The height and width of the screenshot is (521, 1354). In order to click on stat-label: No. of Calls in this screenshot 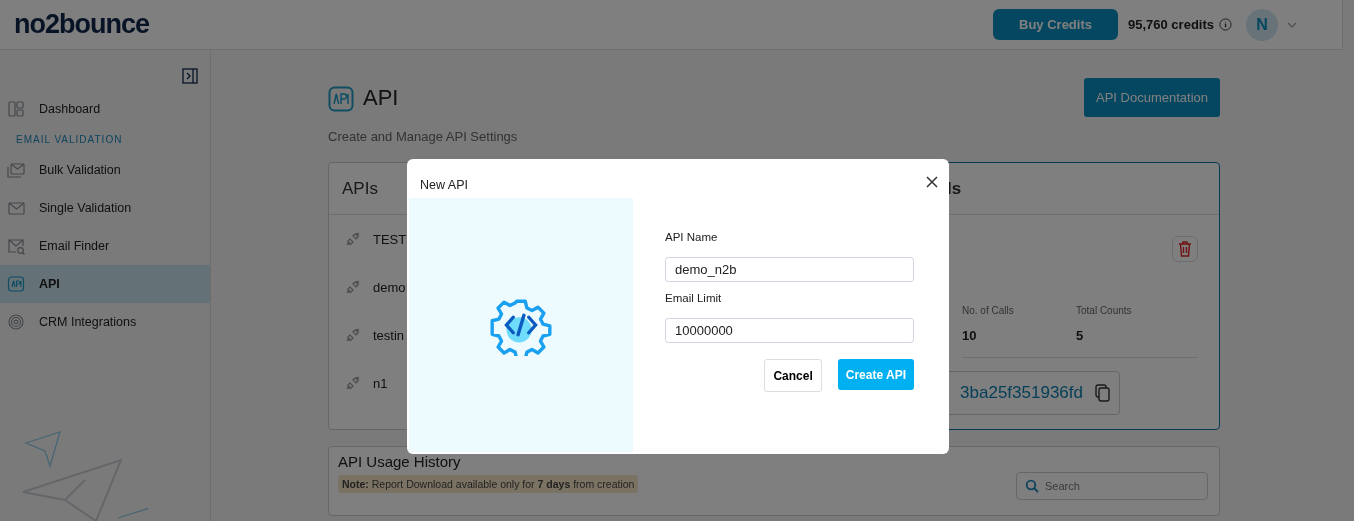, I will do `click(988, 310)`.